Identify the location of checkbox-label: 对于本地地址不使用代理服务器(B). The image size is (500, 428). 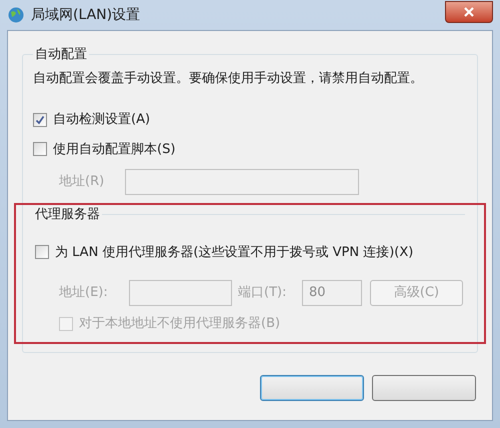
(179, 324).